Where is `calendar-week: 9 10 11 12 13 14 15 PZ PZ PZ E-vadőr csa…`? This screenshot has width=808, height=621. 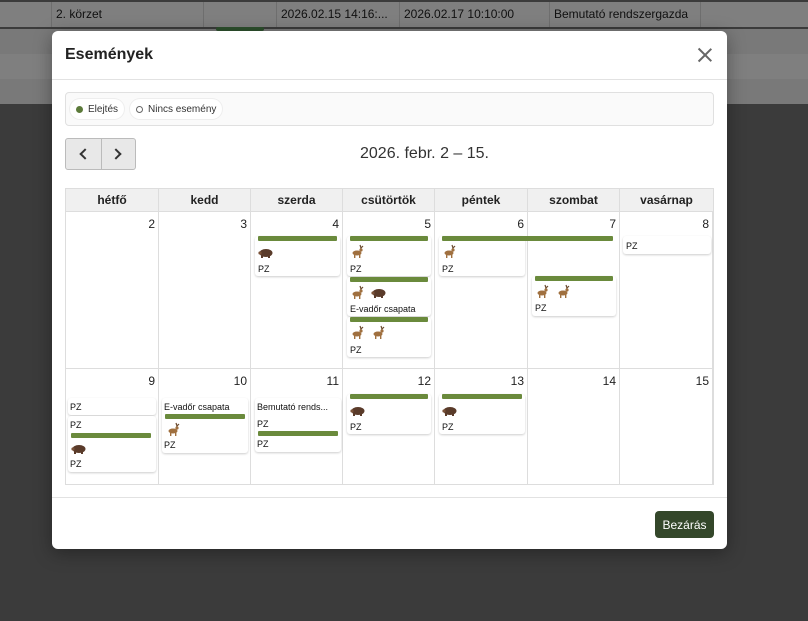 calendar-week: 9 10 11 12 13 14 15 PZ PZ PZ E-vadőr csa… is located at coordinates (389, 426).